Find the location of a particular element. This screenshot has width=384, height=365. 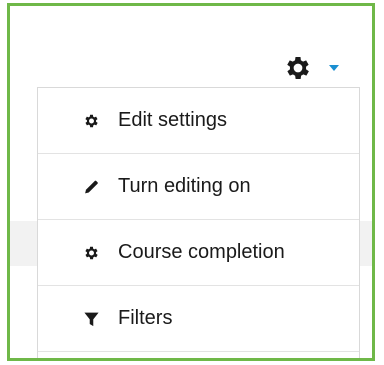

menu-item-label: Edit settings is located at coordinates (172, 119).